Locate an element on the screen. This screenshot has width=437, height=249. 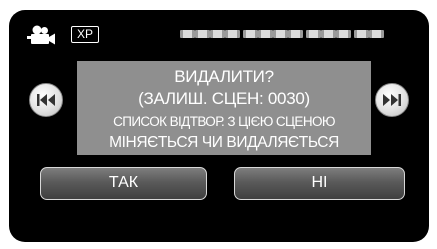
remaining-scenes-text: (ЗАЛИШ. СЦЕН: 0030) is located at coordinates (224, 98).